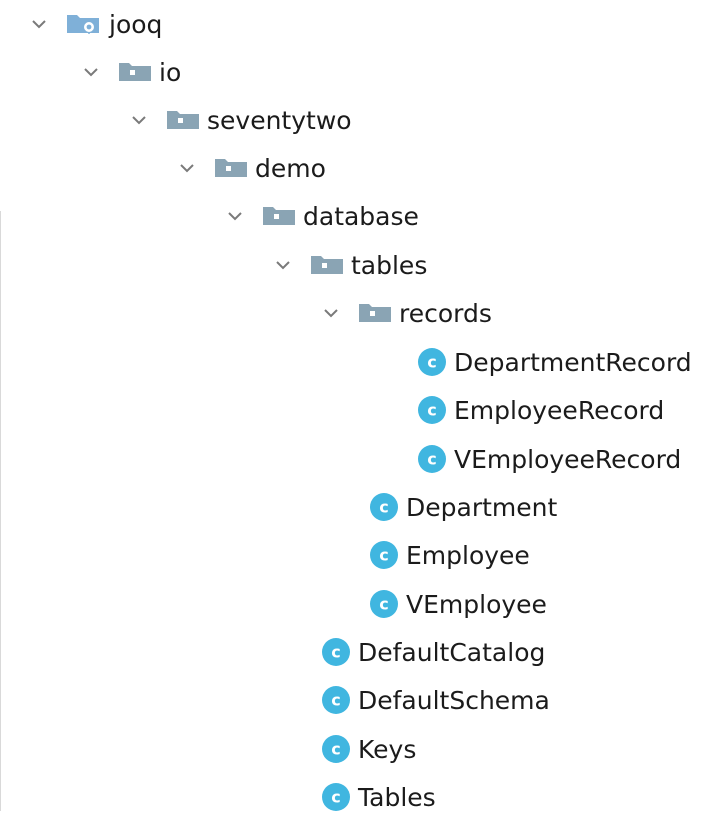  What do you see at coordinates (361, 216) in the screenshot?
I see `tree-node-label: database` at bounding box center [361, 216].